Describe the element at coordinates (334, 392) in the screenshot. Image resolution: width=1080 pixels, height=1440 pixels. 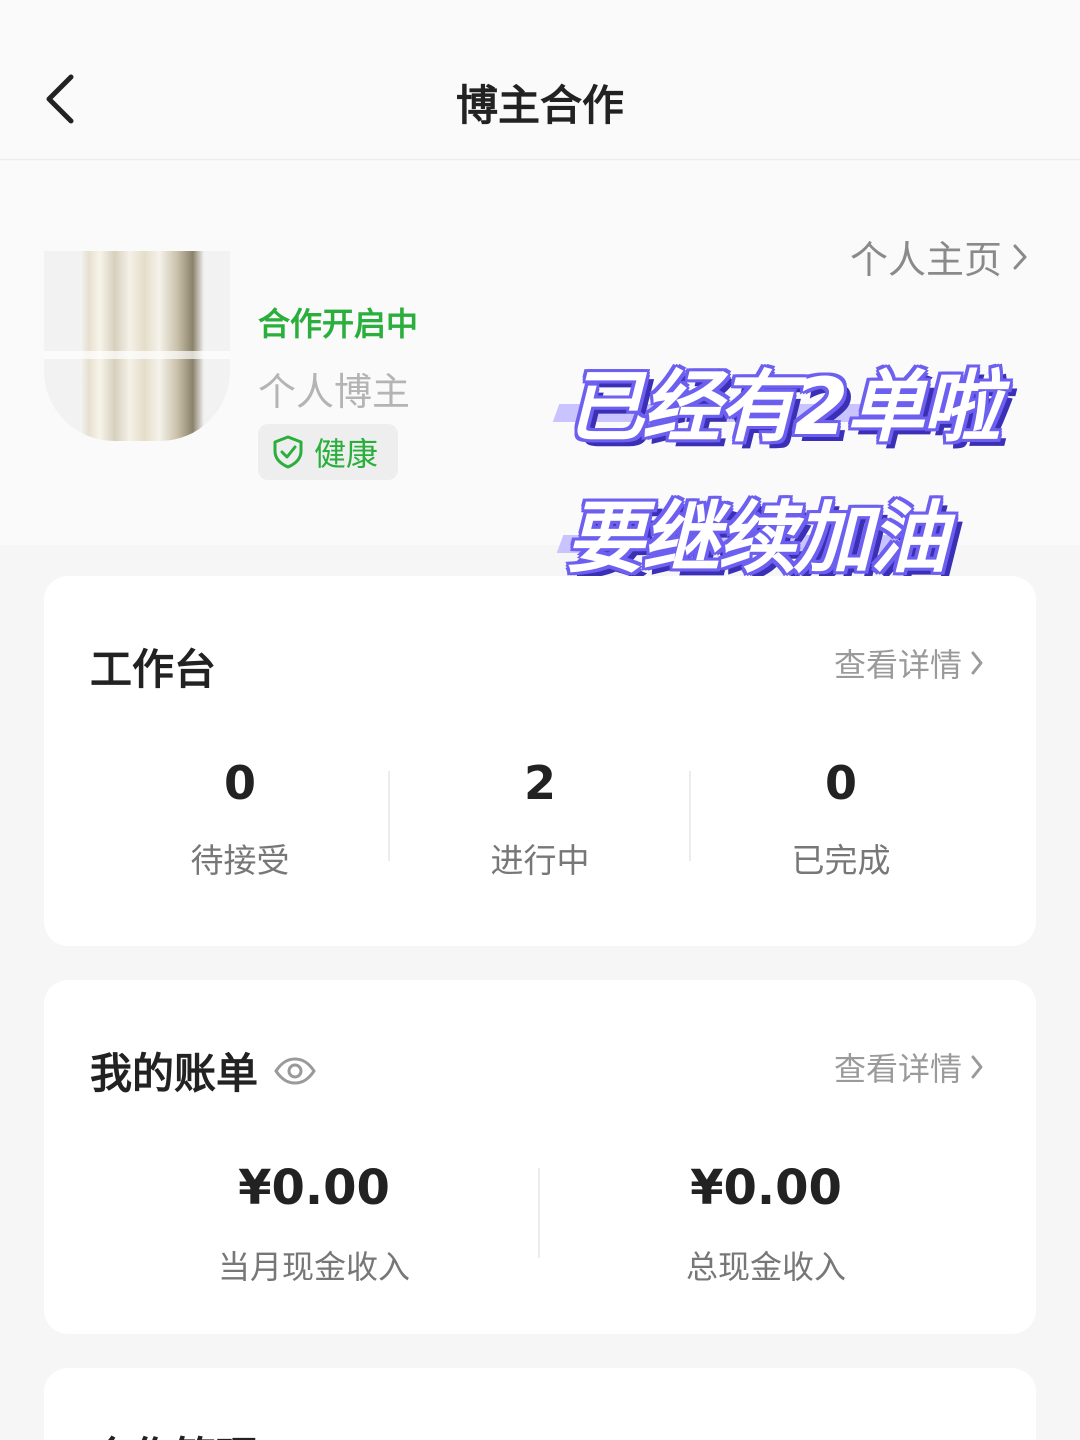
I see `blogger-type: 个人博主` at that location.